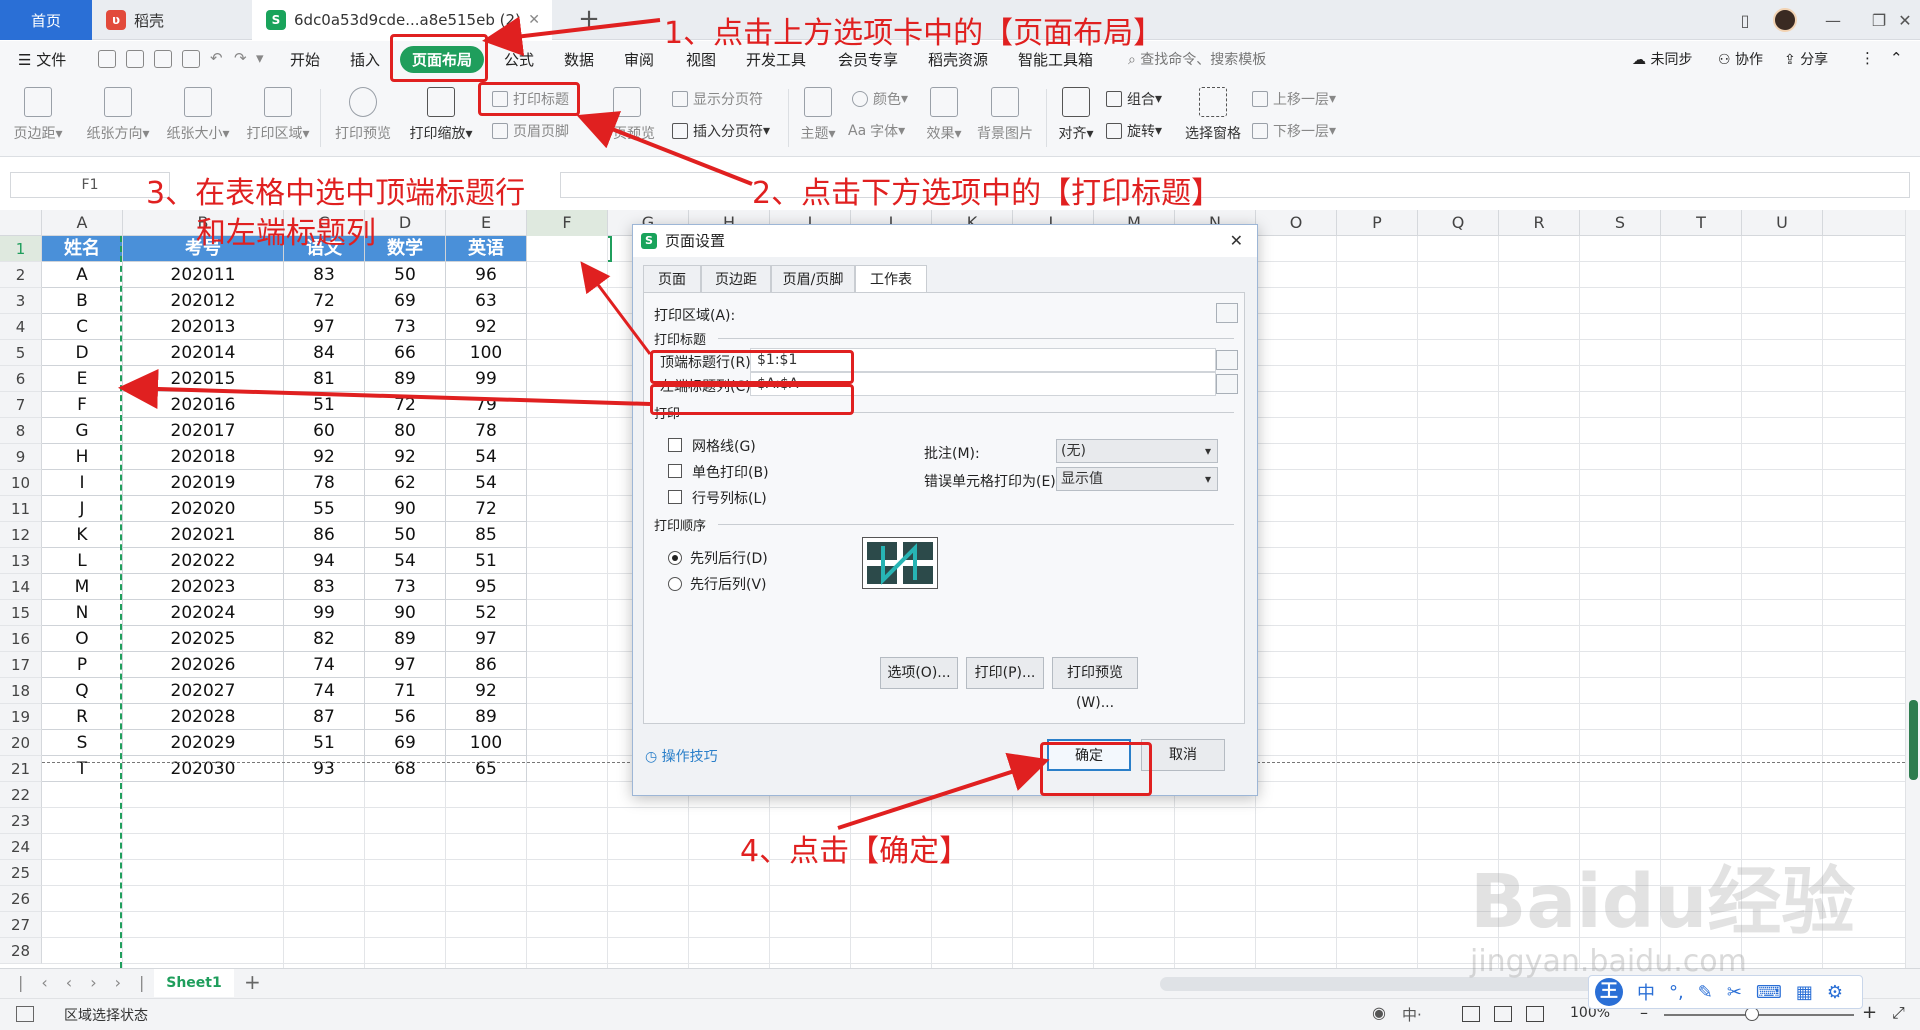 This screenshot has width=1920, height=1030. Describe the element at coordinates (943, 791) in the screenshot. I see `arrow-step4` at that location.